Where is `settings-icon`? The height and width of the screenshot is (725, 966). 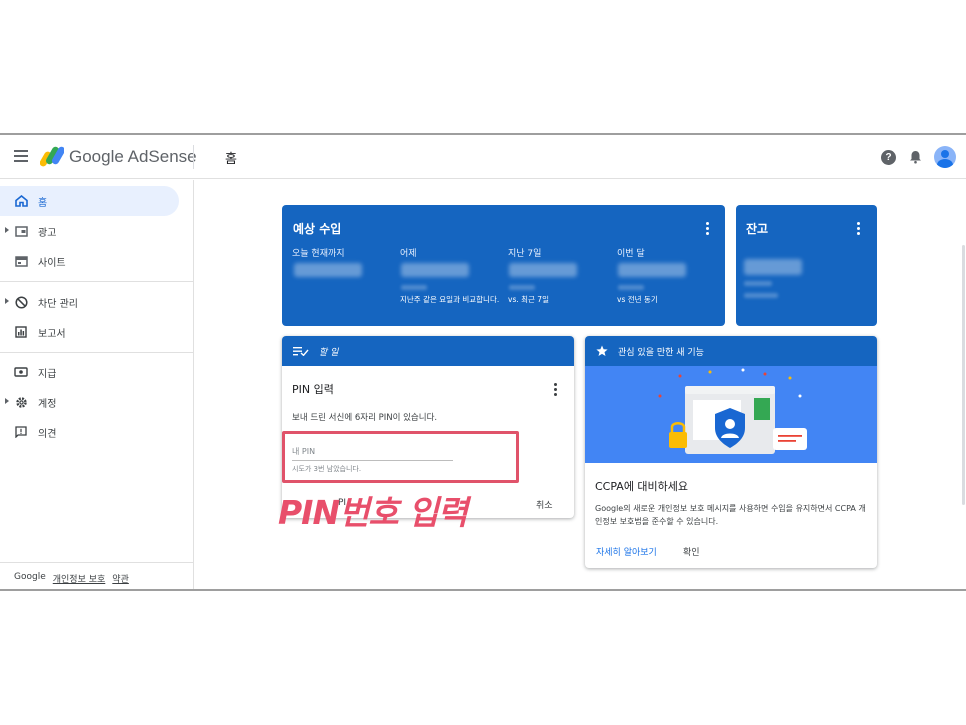 settings-icon is located at coordinates (21, 402).